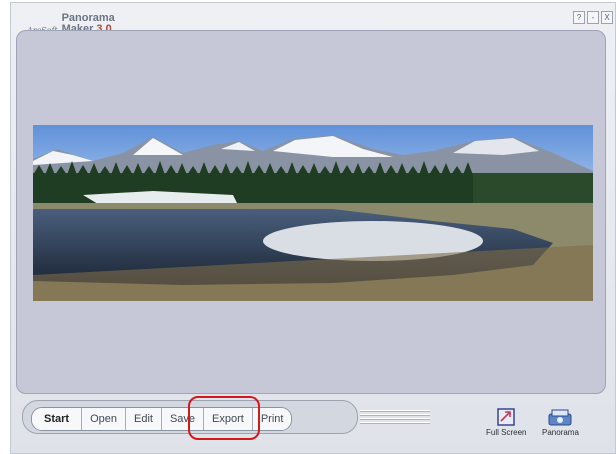  I want to click on minimize-button: -, so click(593, 17).